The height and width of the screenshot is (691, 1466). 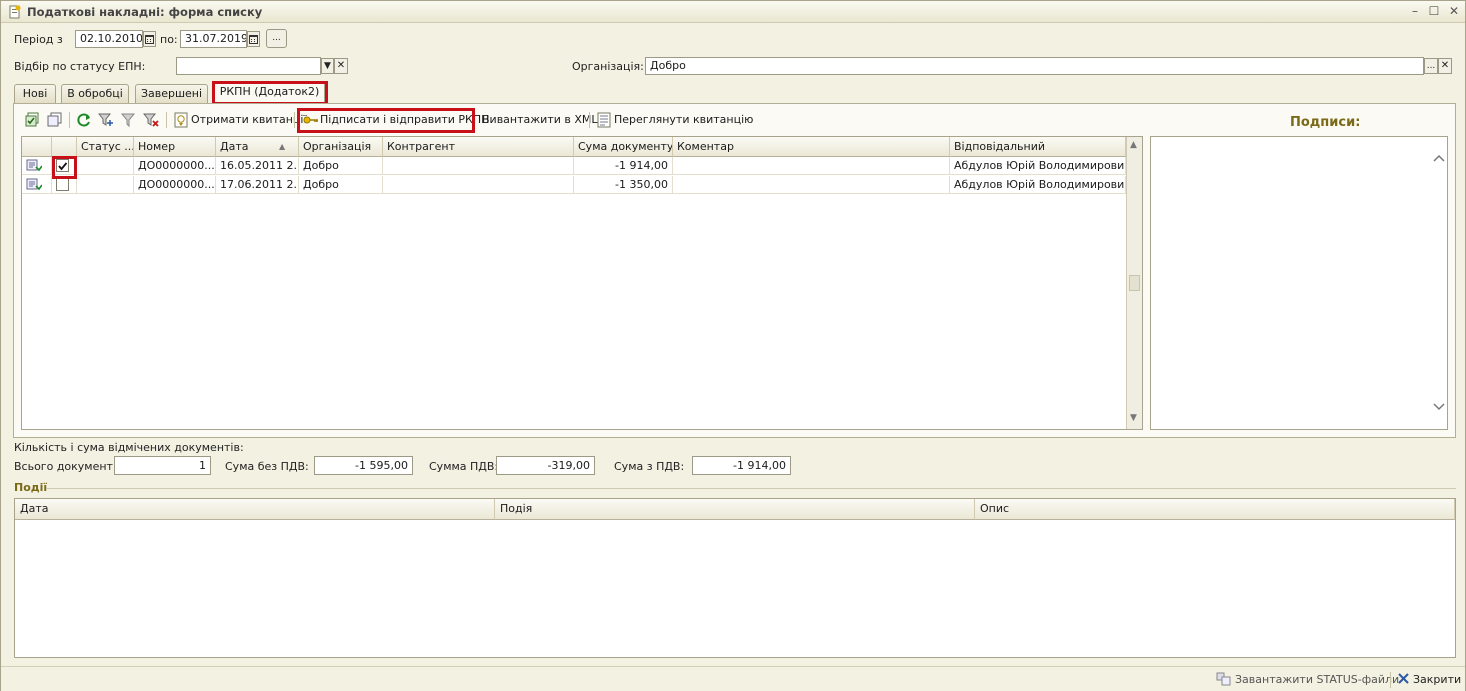 What do you see at coordinates (811, 147) in the screenshot?
I see `table-header-comment: Коментар` at bounding box center [811, 147].